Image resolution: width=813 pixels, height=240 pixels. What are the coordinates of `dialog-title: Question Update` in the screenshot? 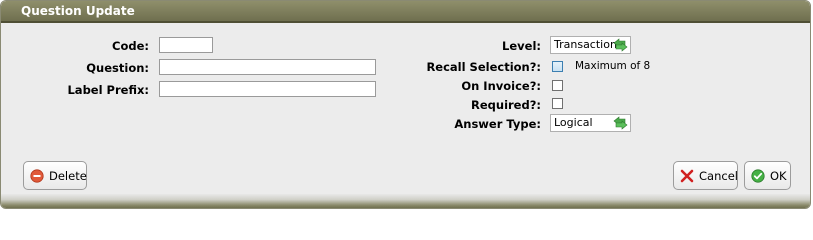 It's located at (405, 12).